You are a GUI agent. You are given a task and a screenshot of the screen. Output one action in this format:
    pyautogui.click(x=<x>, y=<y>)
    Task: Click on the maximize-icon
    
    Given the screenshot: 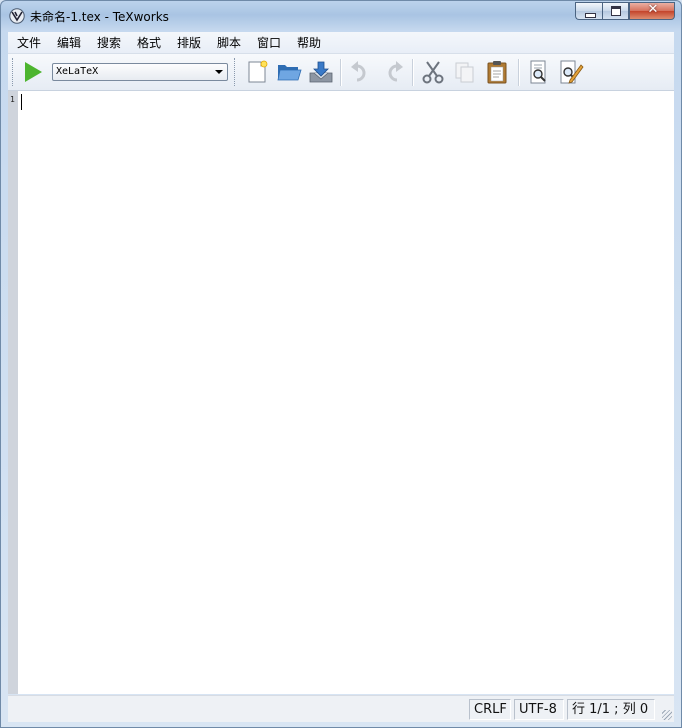 What is the action you would take?
    pyautogui.click(x=616, y=11)
    